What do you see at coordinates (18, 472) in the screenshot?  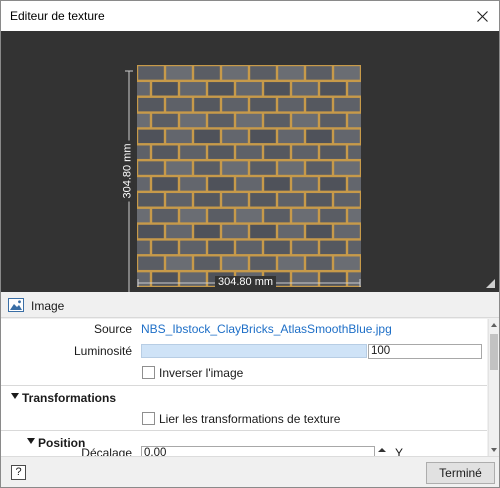 I see `help-button: ?` at bounding box center [18, 472].